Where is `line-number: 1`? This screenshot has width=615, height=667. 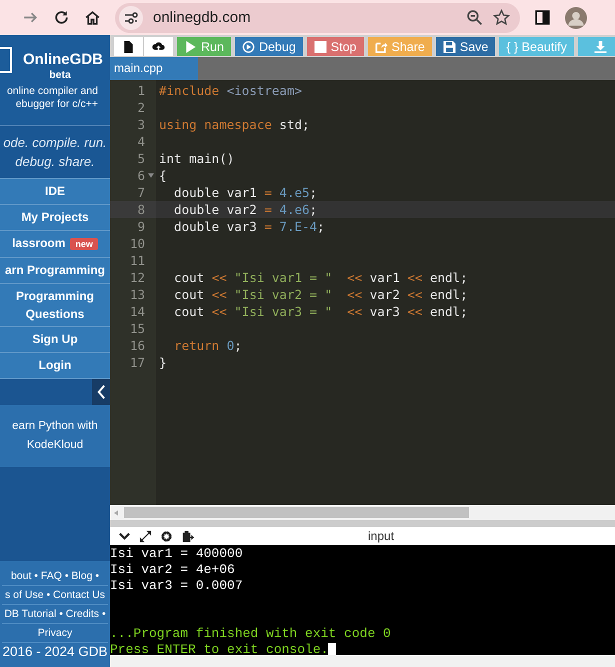 line-number: 1 is located at coordinates (141, 90).